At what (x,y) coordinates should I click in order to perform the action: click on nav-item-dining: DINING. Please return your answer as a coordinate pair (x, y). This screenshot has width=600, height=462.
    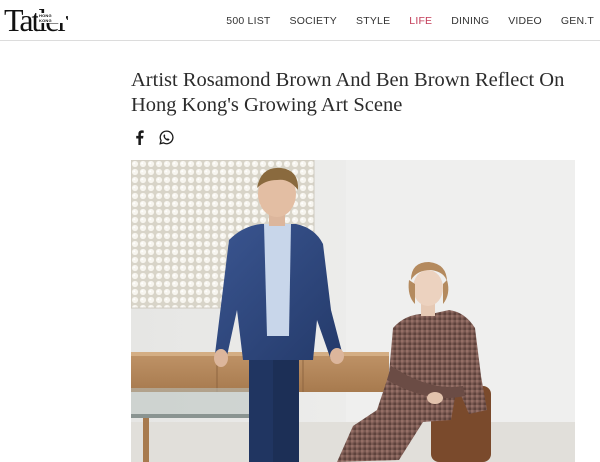
    Looking at the image, I should click on (470, 21).